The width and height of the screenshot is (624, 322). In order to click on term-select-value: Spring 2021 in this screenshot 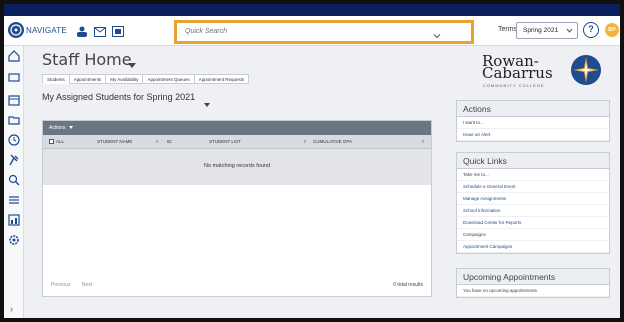, I will do `click(541, 30)`.